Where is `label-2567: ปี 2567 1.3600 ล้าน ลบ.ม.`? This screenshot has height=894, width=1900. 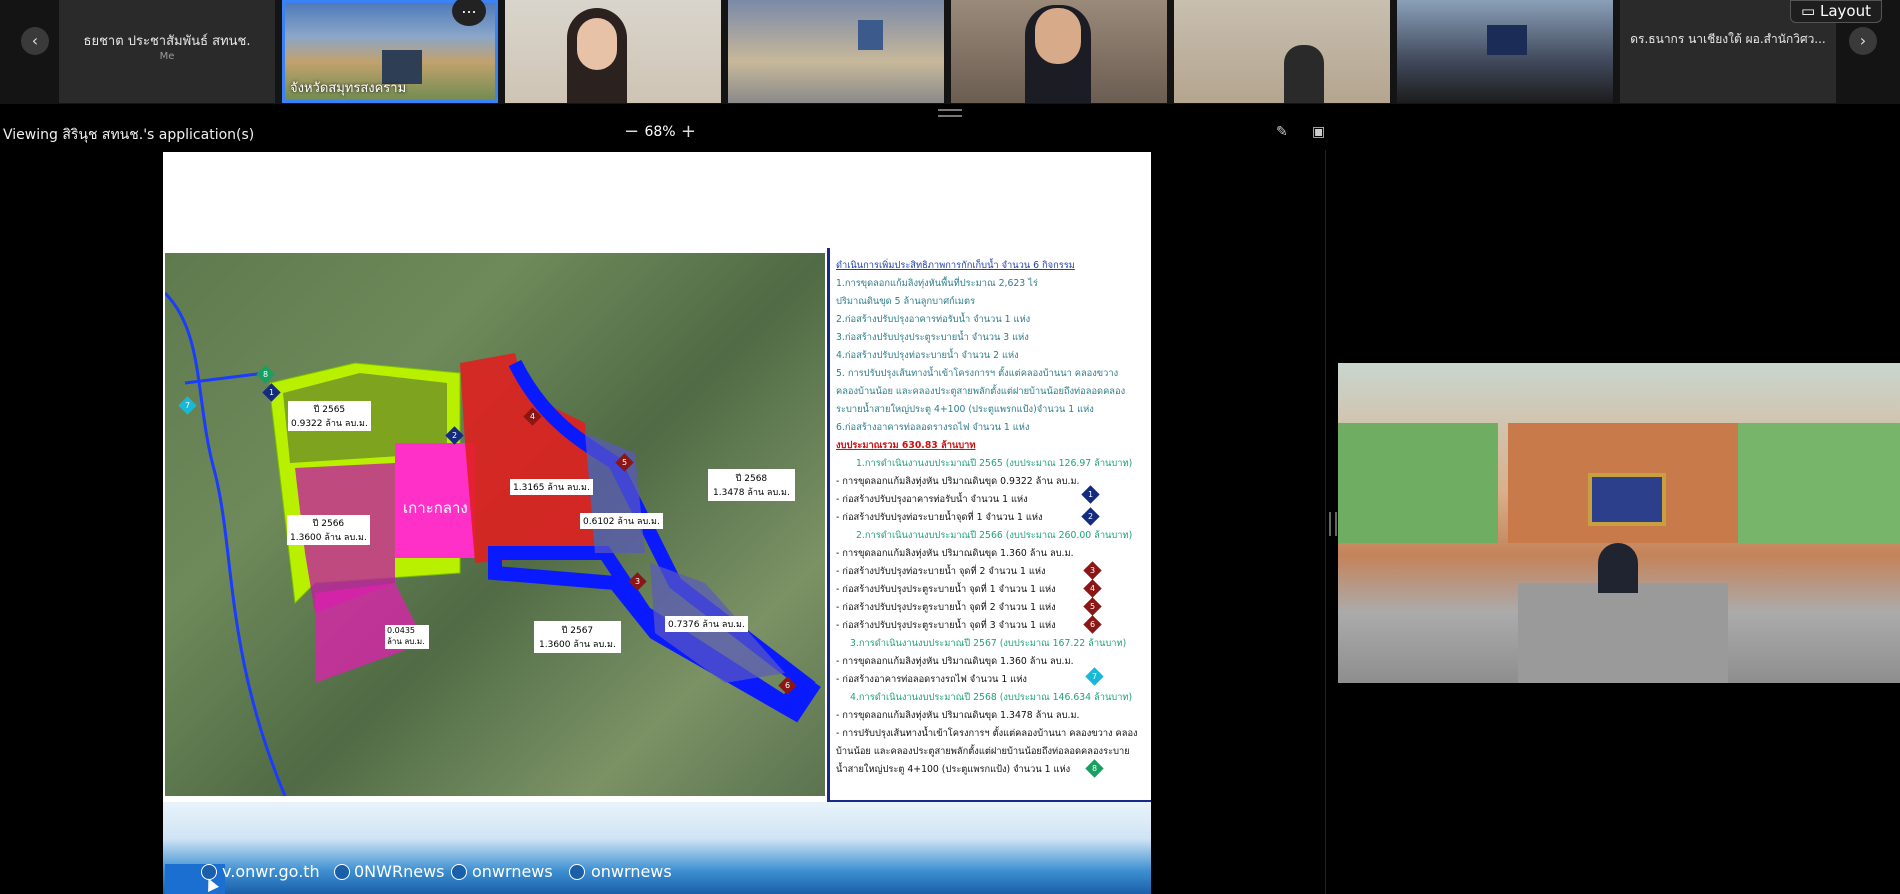 label-2567: ปี 2567 1.3600 ล้าน ลบ.ม. is located at coordinates (577, 637).